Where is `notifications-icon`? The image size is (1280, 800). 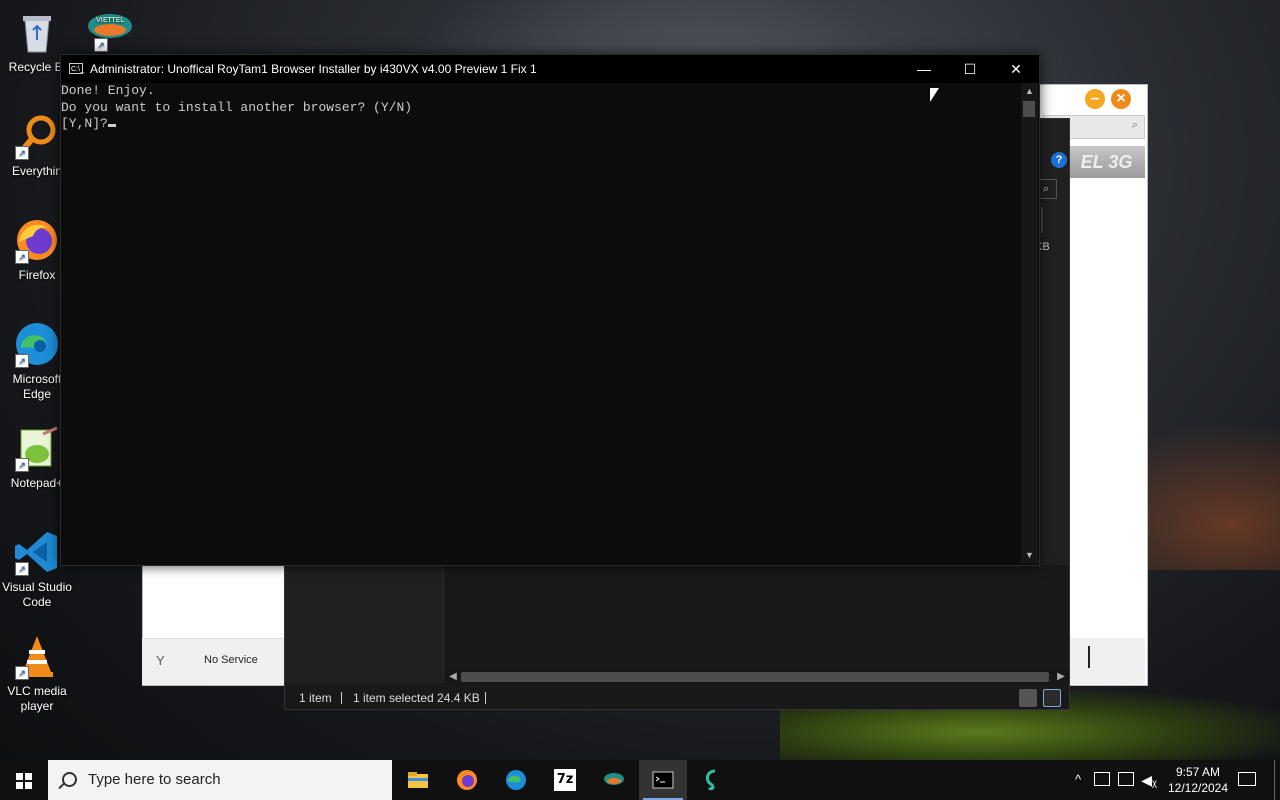
notifications-icon is located at coordinates (1247, 779).